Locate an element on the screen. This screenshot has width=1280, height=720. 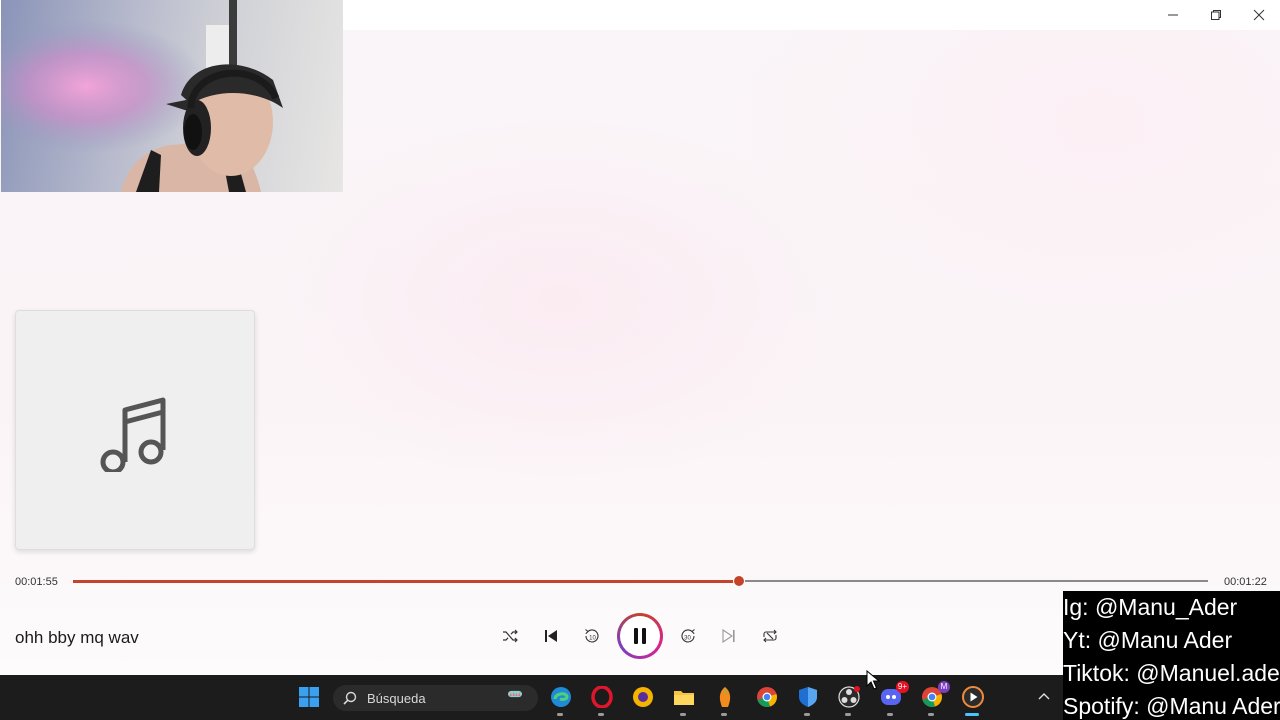
folder-icon is located at coordinates (684, 698).